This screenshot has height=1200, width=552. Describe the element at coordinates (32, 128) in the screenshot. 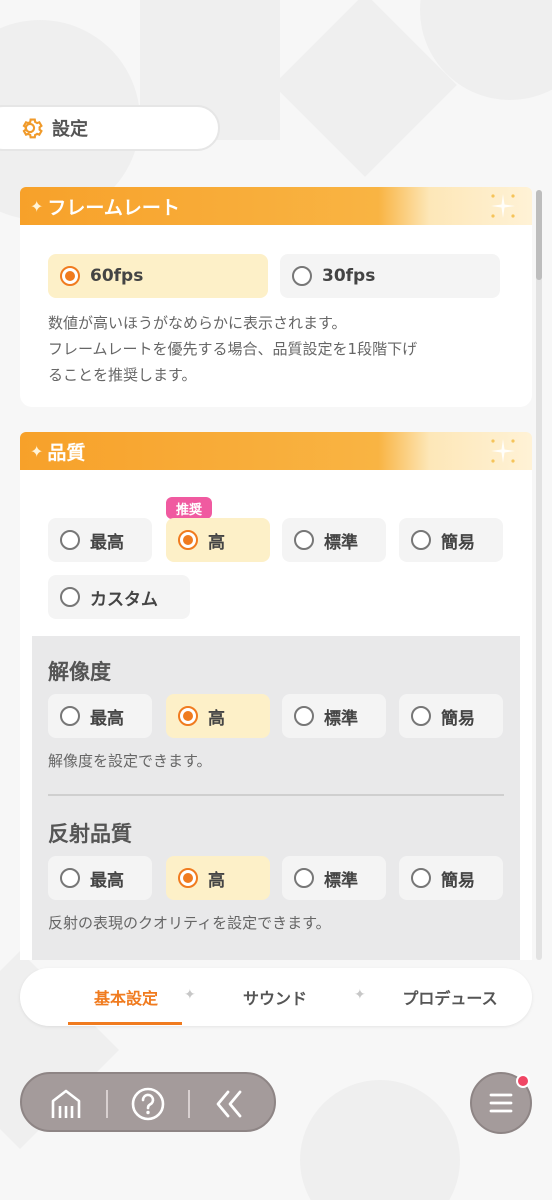

I see `gear-icon` at that location.